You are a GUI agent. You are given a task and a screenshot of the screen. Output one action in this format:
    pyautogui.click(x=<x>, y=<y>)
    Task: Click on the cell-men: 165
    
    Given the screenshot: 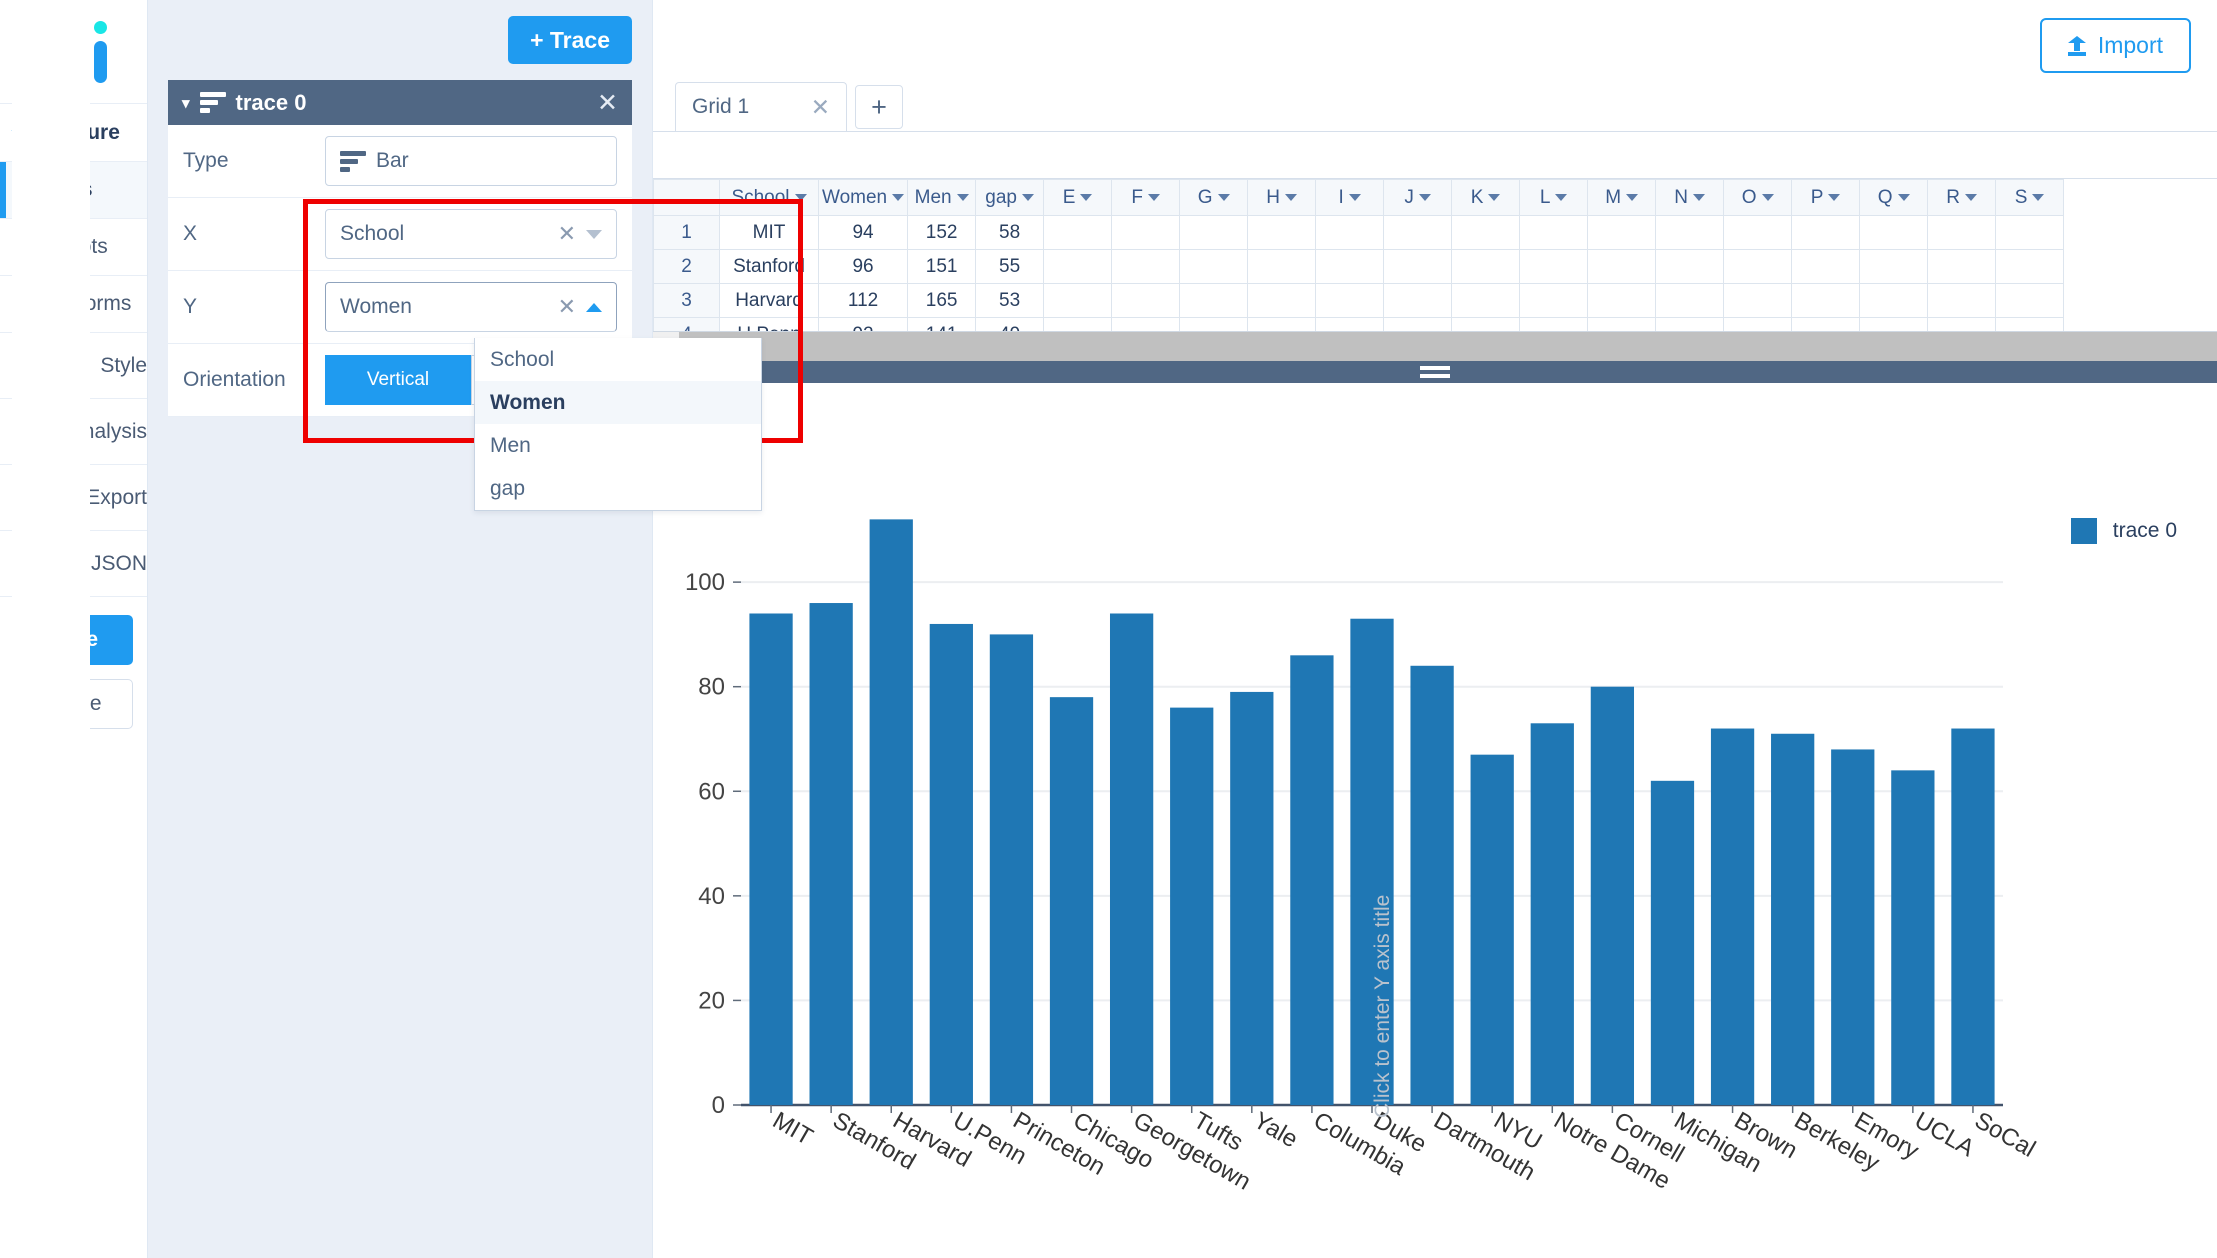 What is the action you would take?
    pyautogui.click(x=942, y=300)
    